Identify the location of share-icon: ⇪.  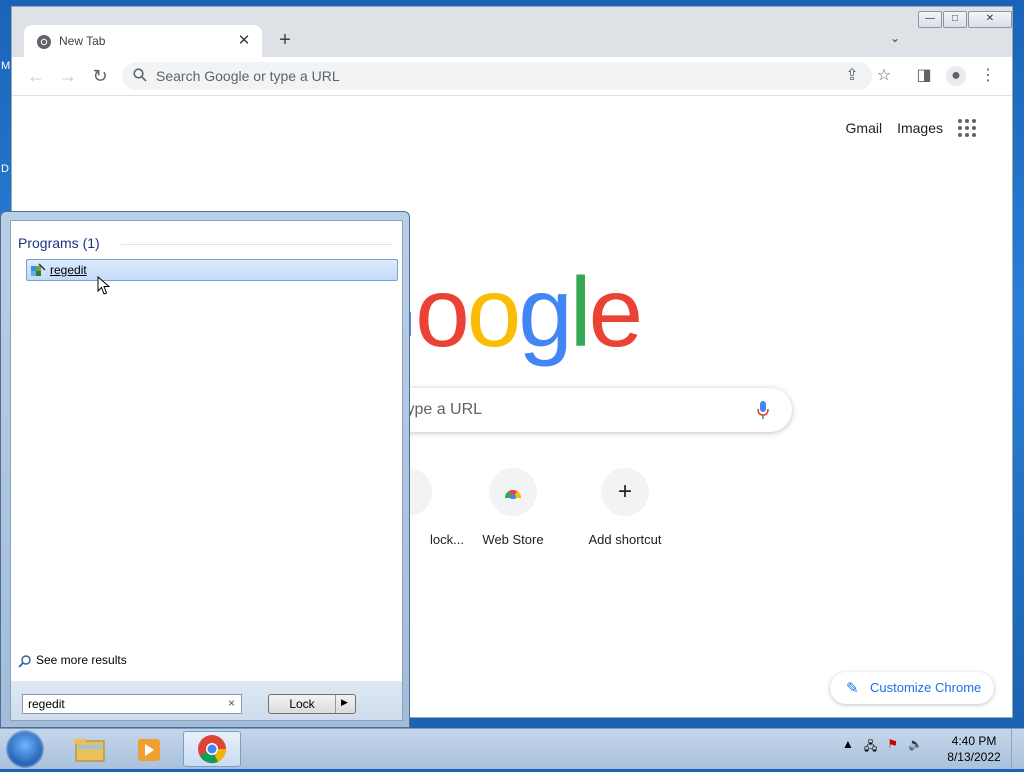
(852, 76).